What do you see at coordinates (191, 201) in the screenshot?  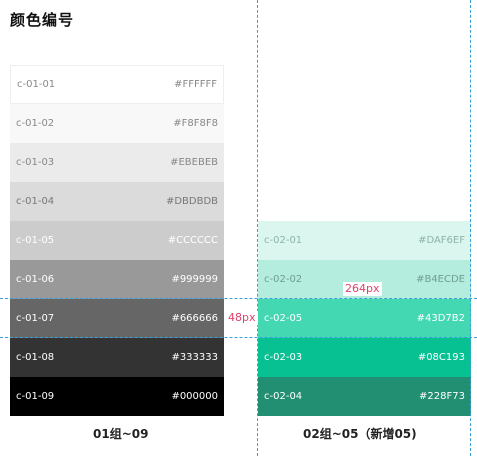 I see `swatch-hex: #DBDBDB` at bounding box center [191, 201].